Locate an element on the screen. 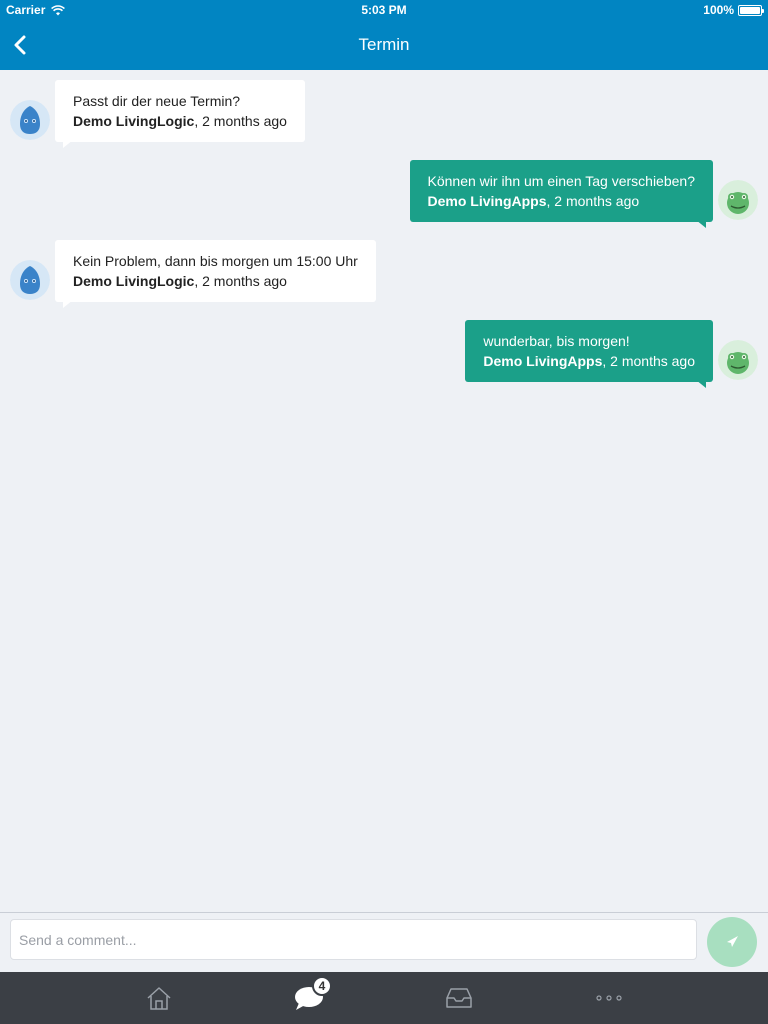 The width and height of the screenshot is (768, 1024). tab-more is located at coordinates (609, 998).